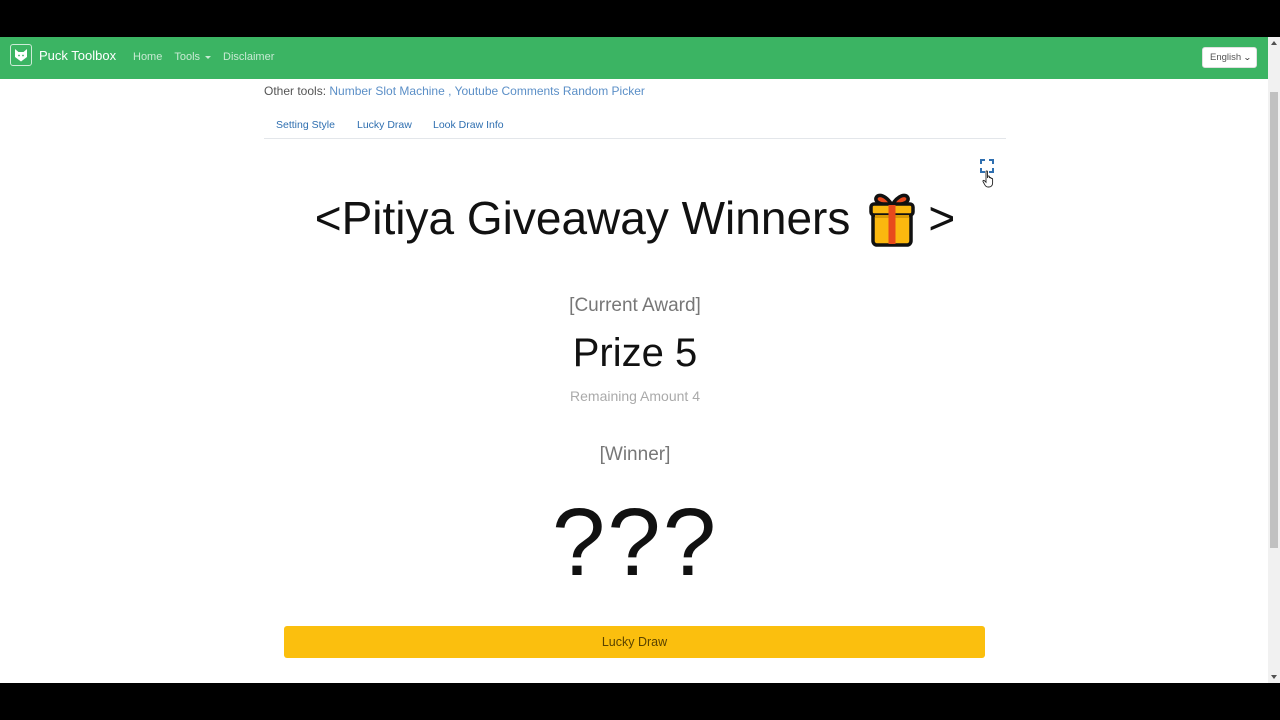 This screenshot has width=1280, height=720. Describe the element at coordinates (1274, 677) in the screenshot. I see `scroll-down-arrow-icon` at that location.